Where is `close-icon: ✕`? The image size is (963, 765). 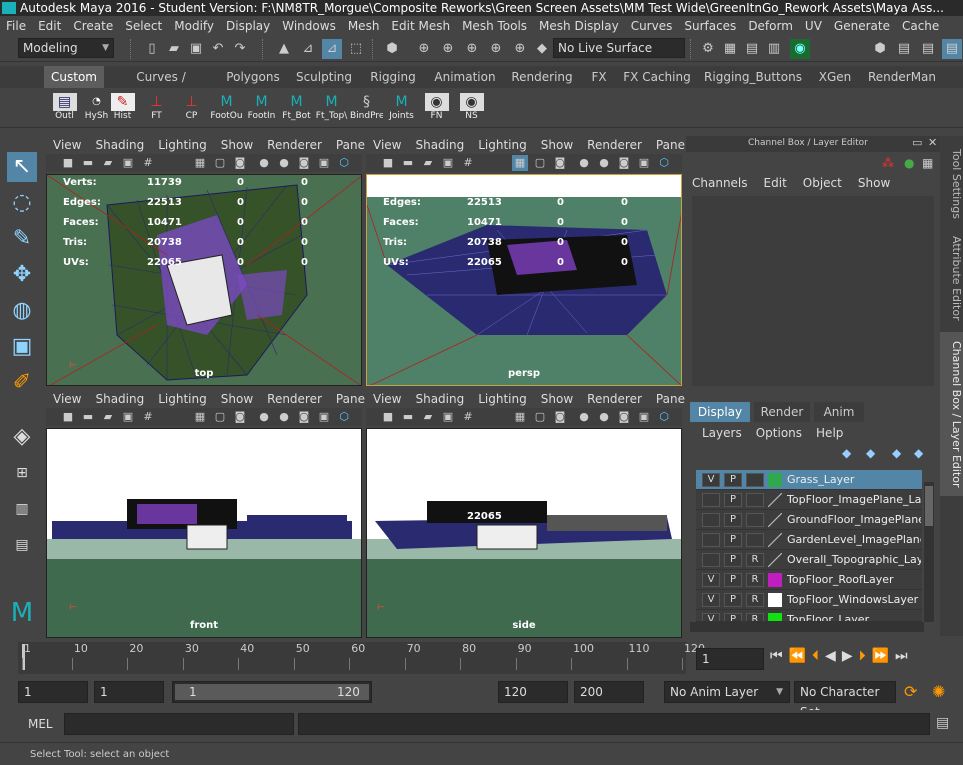 close-icon: ✕ is located at coordinates (932, 142).